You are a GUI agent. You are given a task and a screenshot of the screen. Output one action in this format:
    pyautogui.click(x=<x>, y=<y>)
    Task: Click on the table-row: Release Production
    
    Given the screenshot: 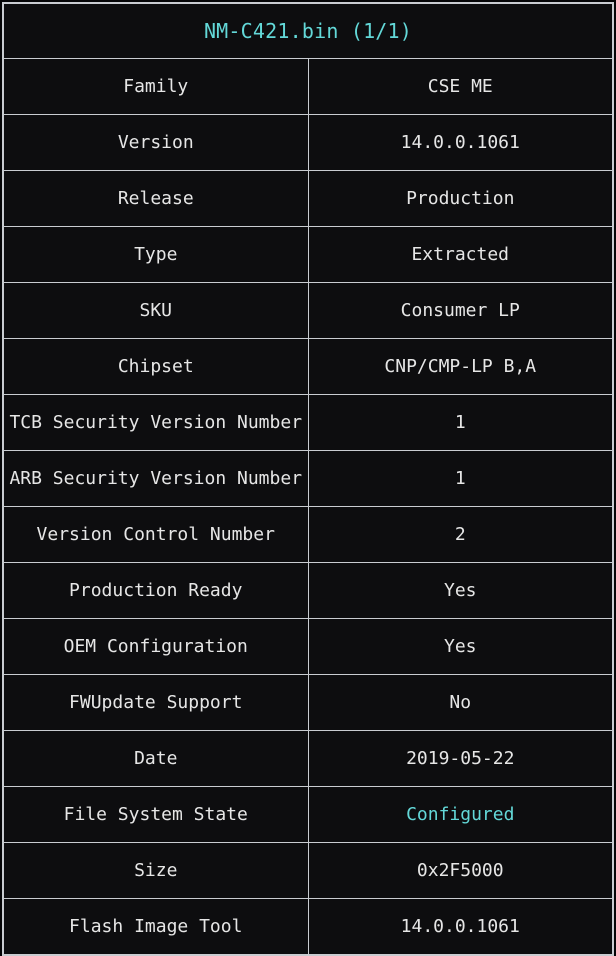 What is the action you would take?
    pyautogui.click(x=308, y=198)
    